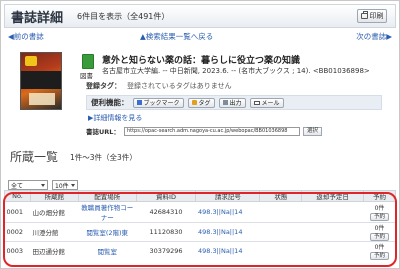 The image size is (400, 269). Describe the element at coordinates (26, 36) in the screenshot. I see `prev-record-link: ◀前の書誌` at that location.